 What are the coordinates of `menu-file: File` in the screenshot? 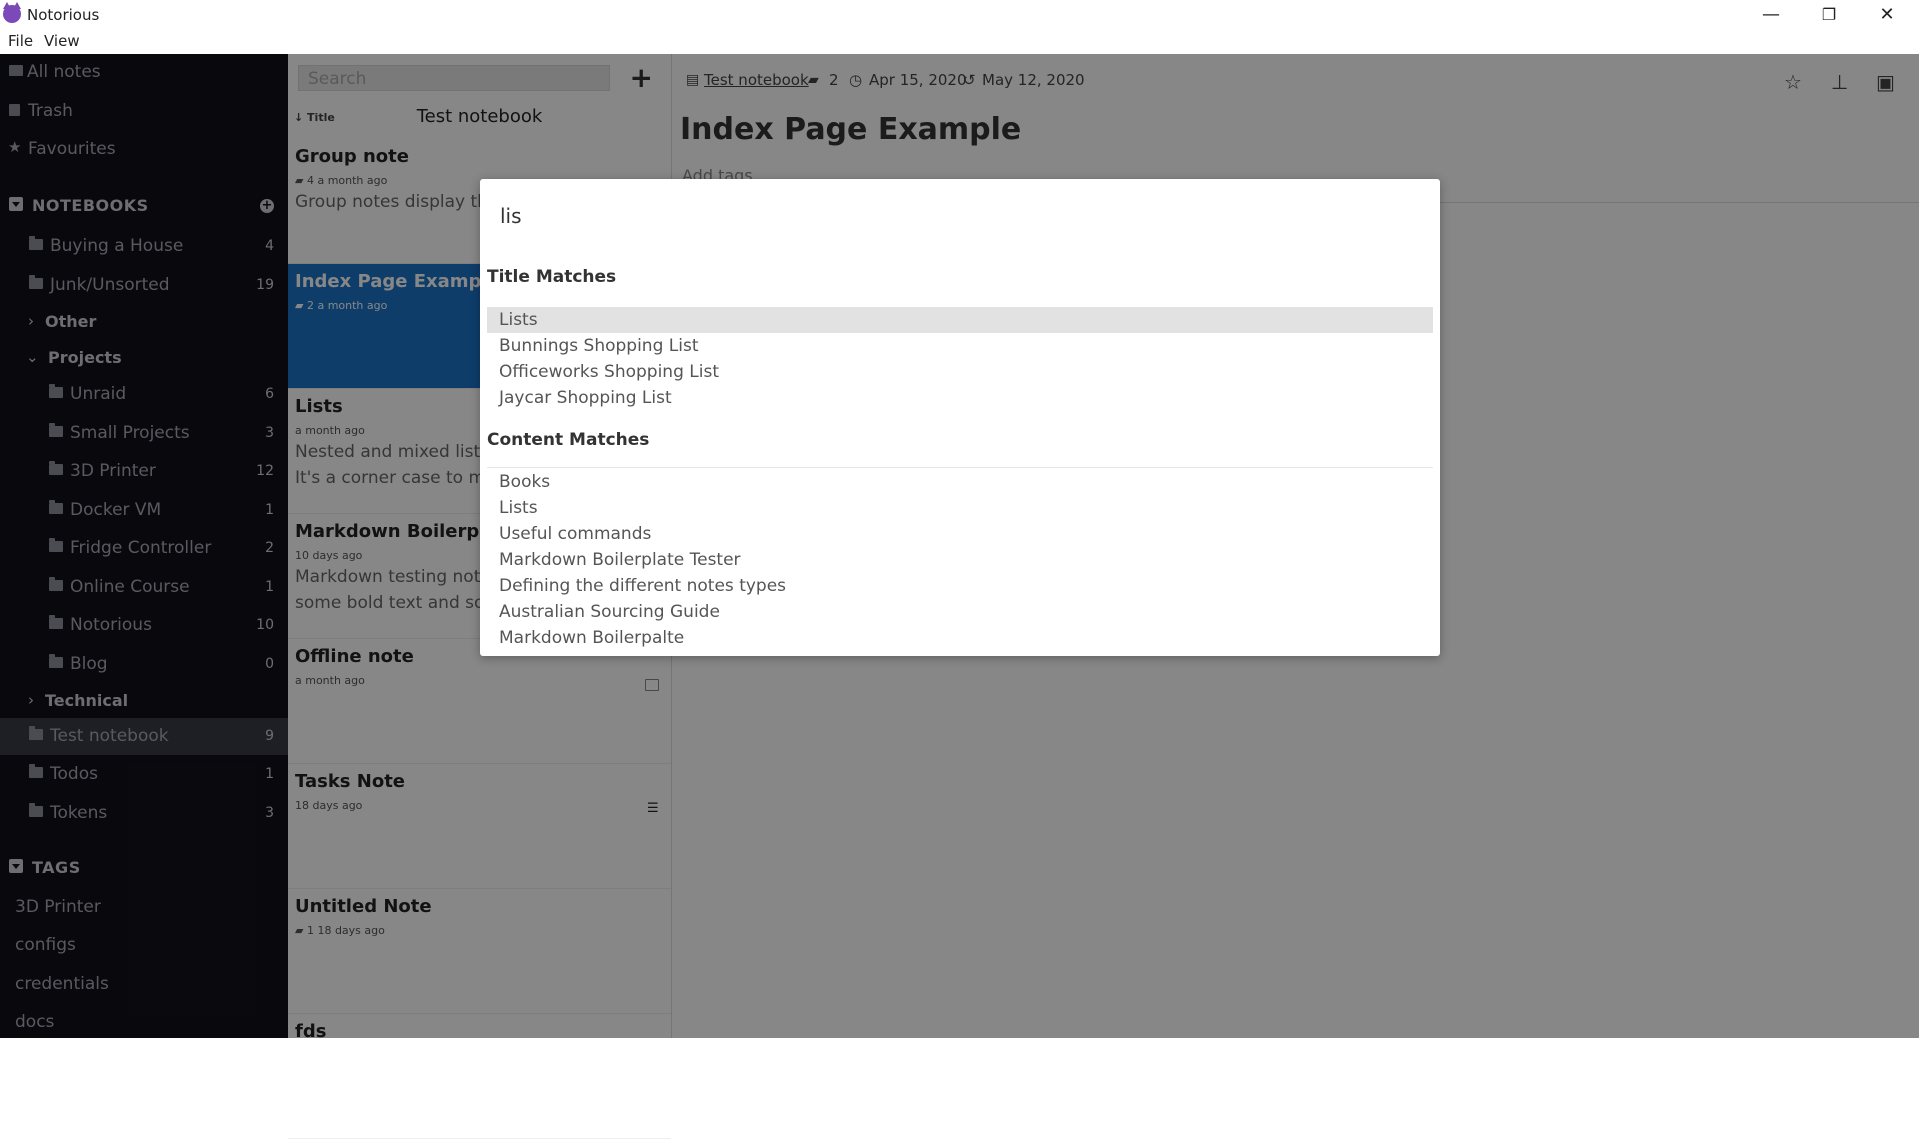 It's located at (20, 41).